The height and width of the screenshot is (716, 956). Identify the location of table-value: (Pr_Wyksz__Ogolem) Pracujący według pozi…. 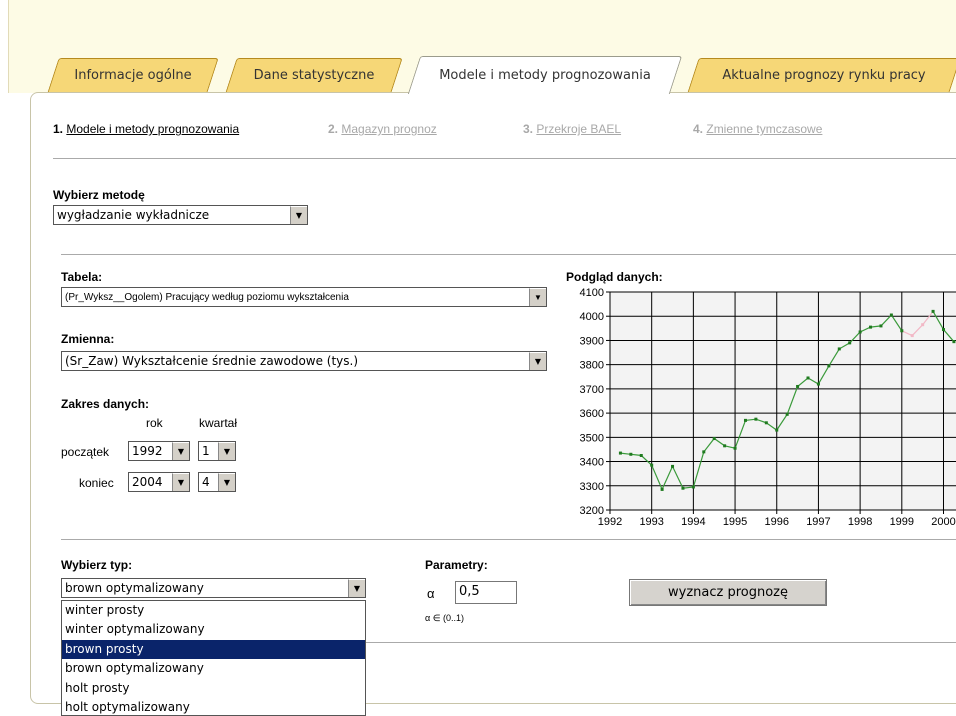
(207, 297).